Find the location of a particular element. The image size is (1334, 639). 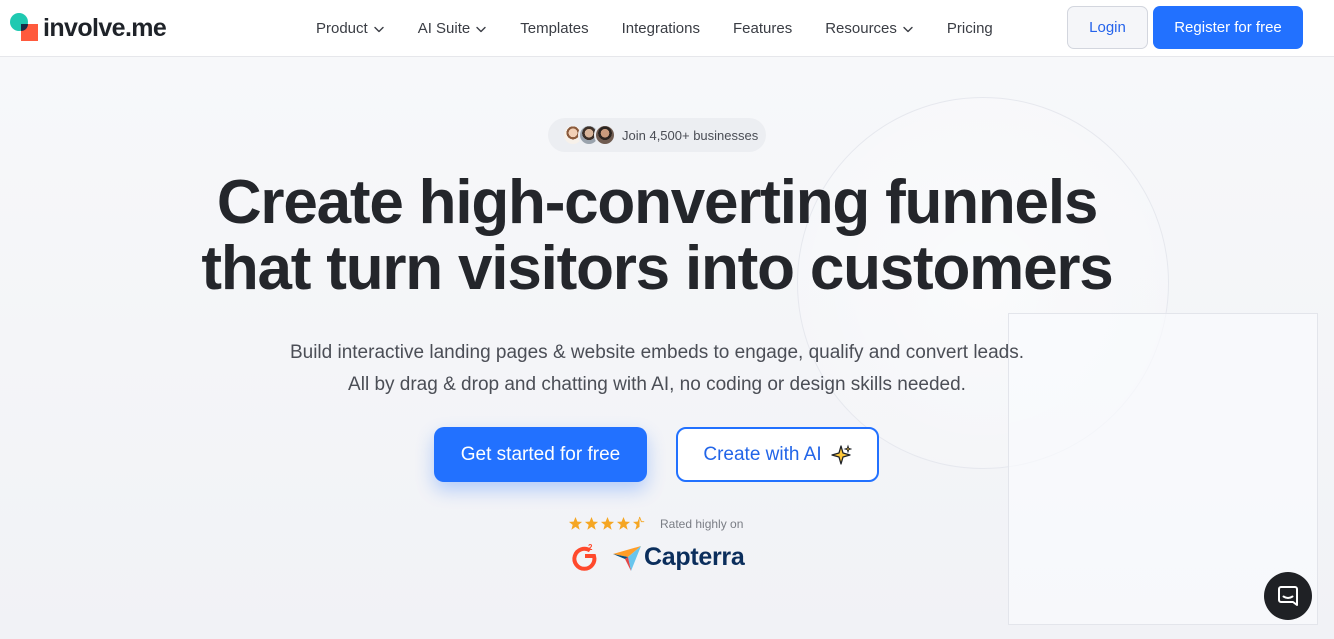

chat-bubble-icon is located at coordinates (1288, 596).